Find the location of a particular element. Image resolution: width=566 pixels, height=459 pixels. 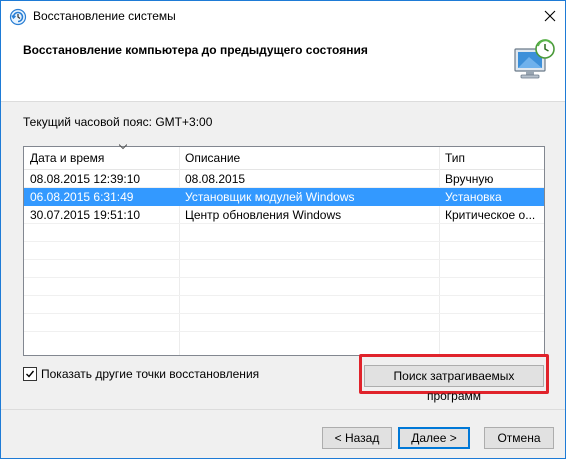

window-title: Восстановление системы is located at coordinates (104, 16).